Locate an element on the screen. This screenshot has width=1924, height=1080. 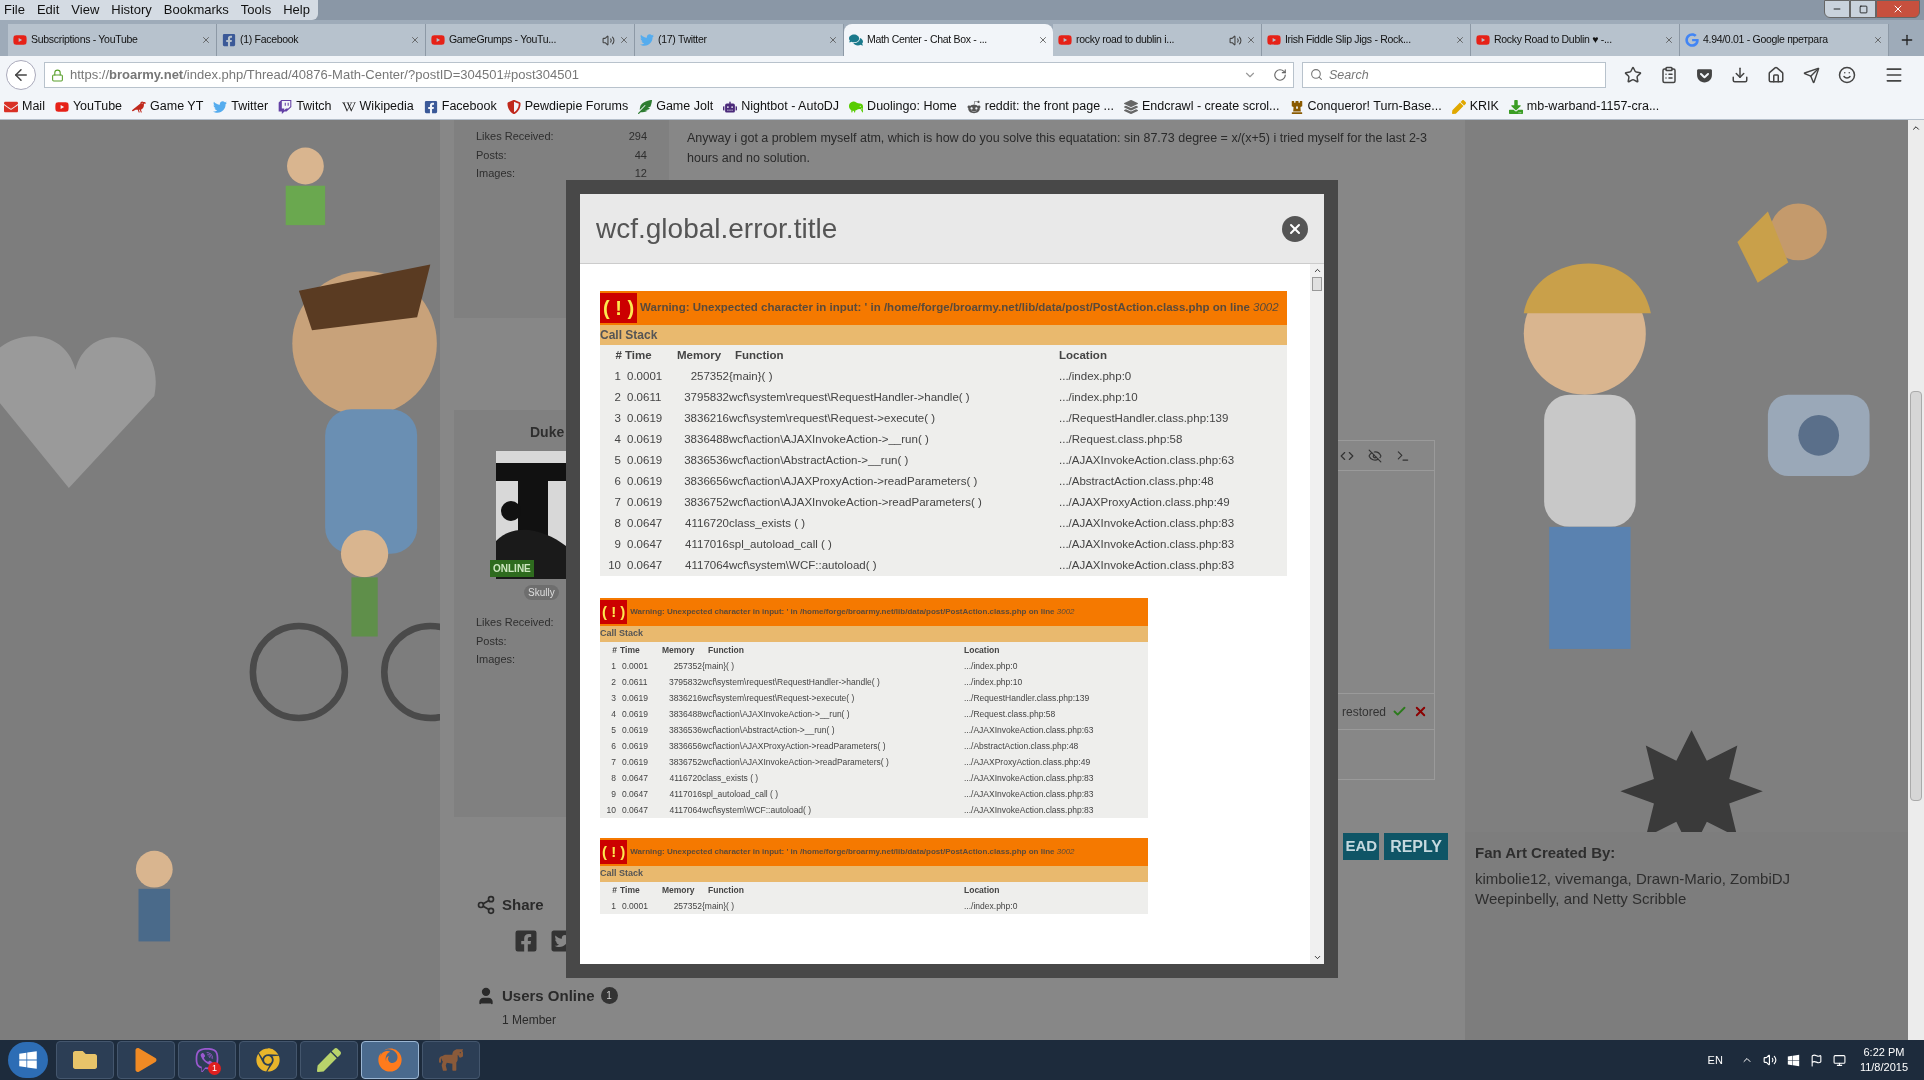
menu-item: Bookmarks is located at coordinates (196, 10).